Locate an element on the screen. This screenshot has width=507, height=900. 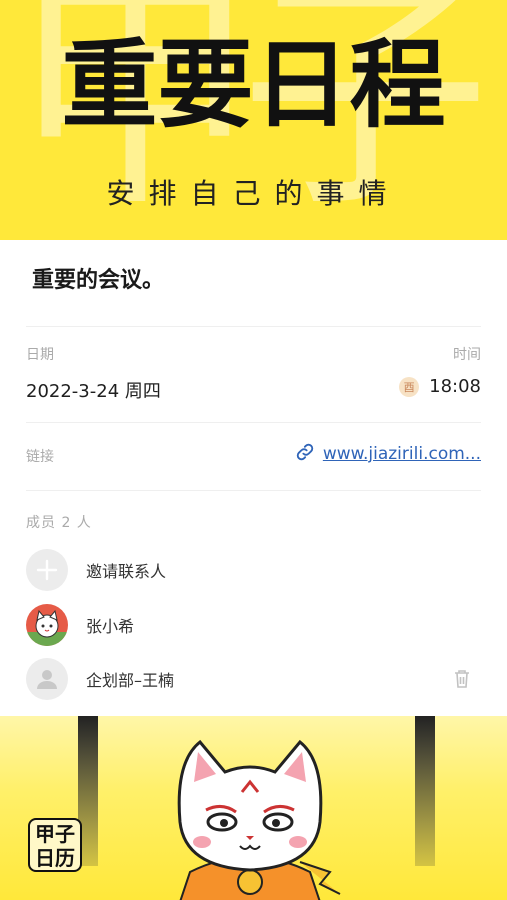
cat-mascot is located at coordinates (259, 819).